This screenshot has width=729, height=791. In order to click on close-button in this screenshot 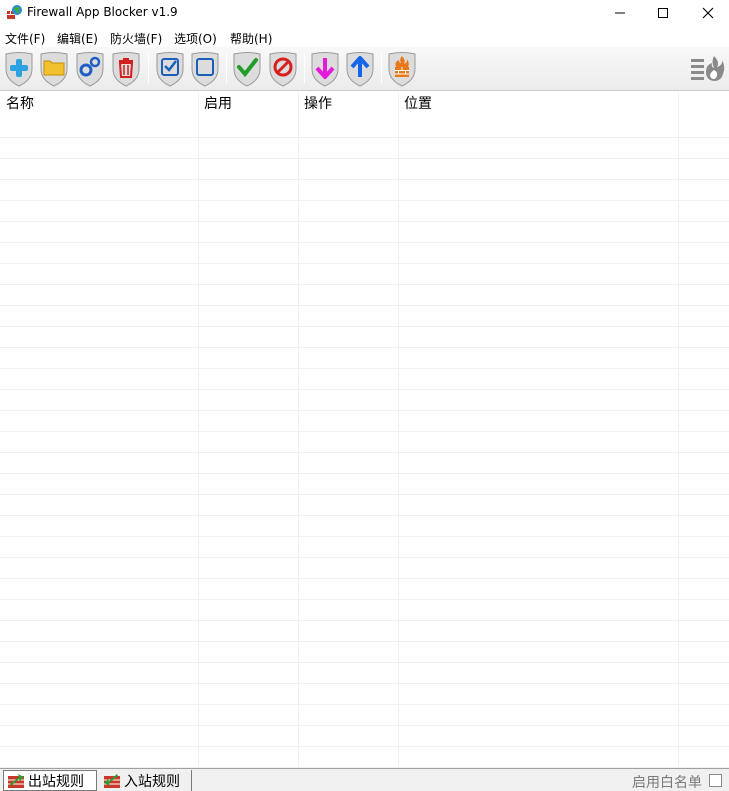, I will do `click(707, 13)`.